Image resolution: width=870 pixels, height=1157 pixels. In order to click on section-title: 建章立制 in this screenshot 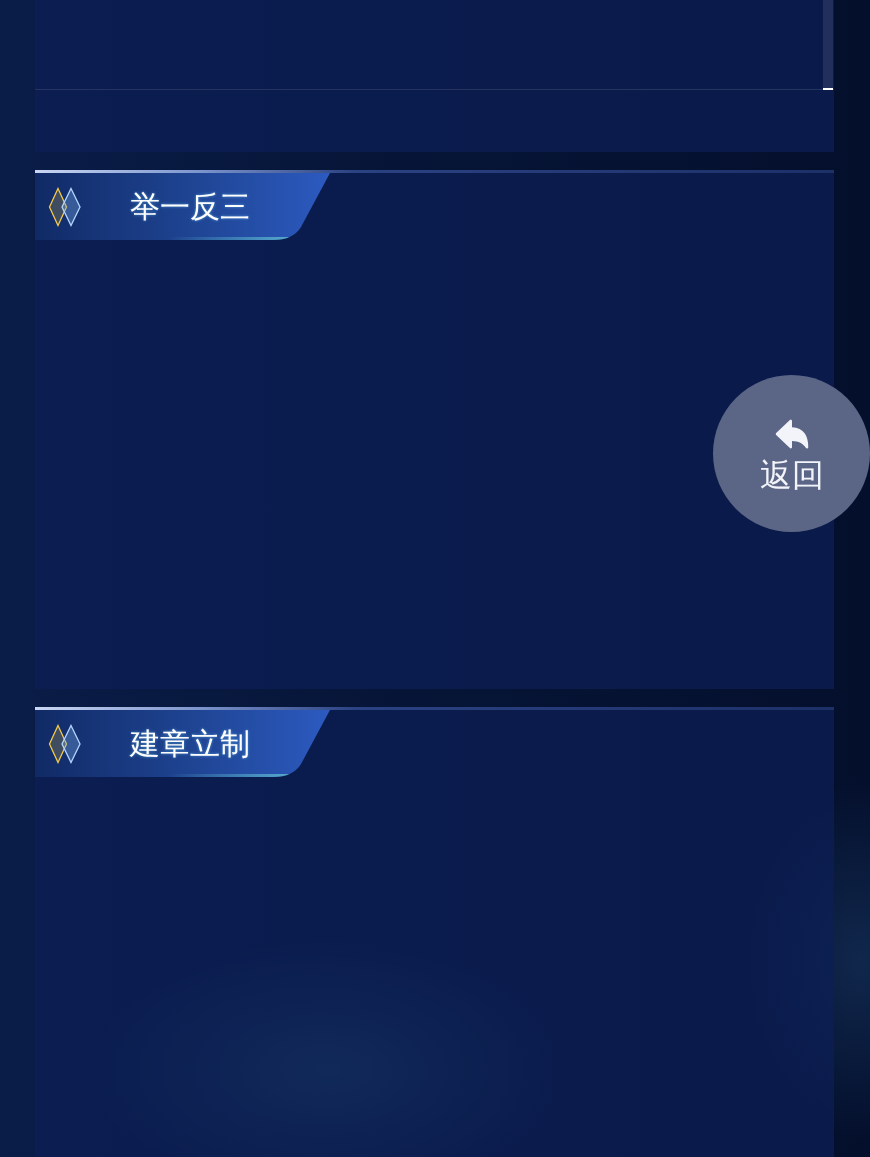, I will do `click(190, 743)`.